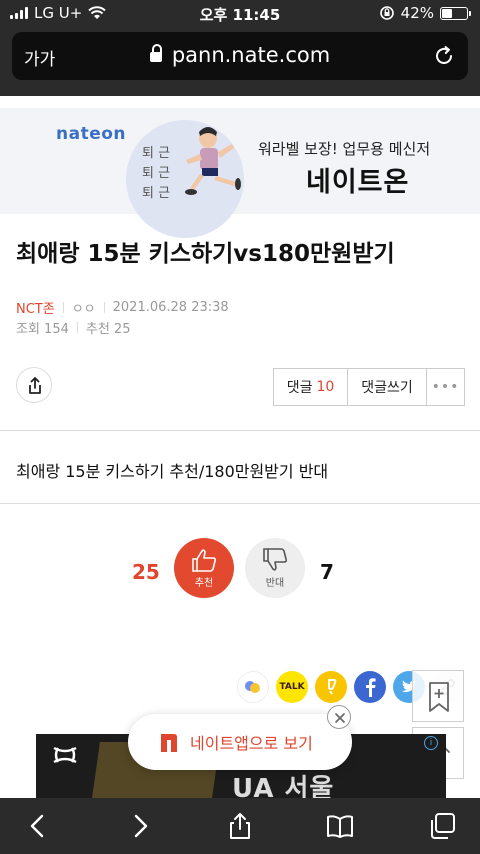  Describe the element at coordinates (444, 56) in the screenshot. I see `reload-icon` at that location.